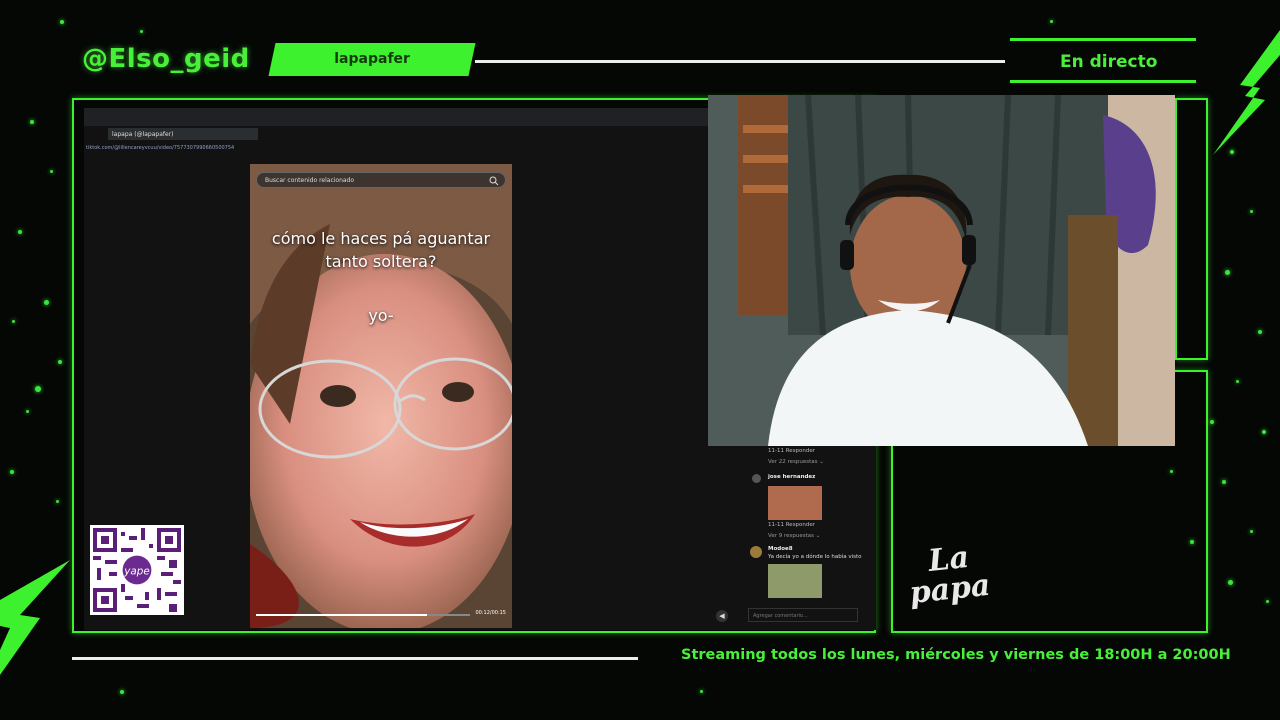 This screenshot has width=1280, height=720. Describe the element at coordinates (791, 477) in the screenshot. I see `comment-author: jose hernandez` at that location.